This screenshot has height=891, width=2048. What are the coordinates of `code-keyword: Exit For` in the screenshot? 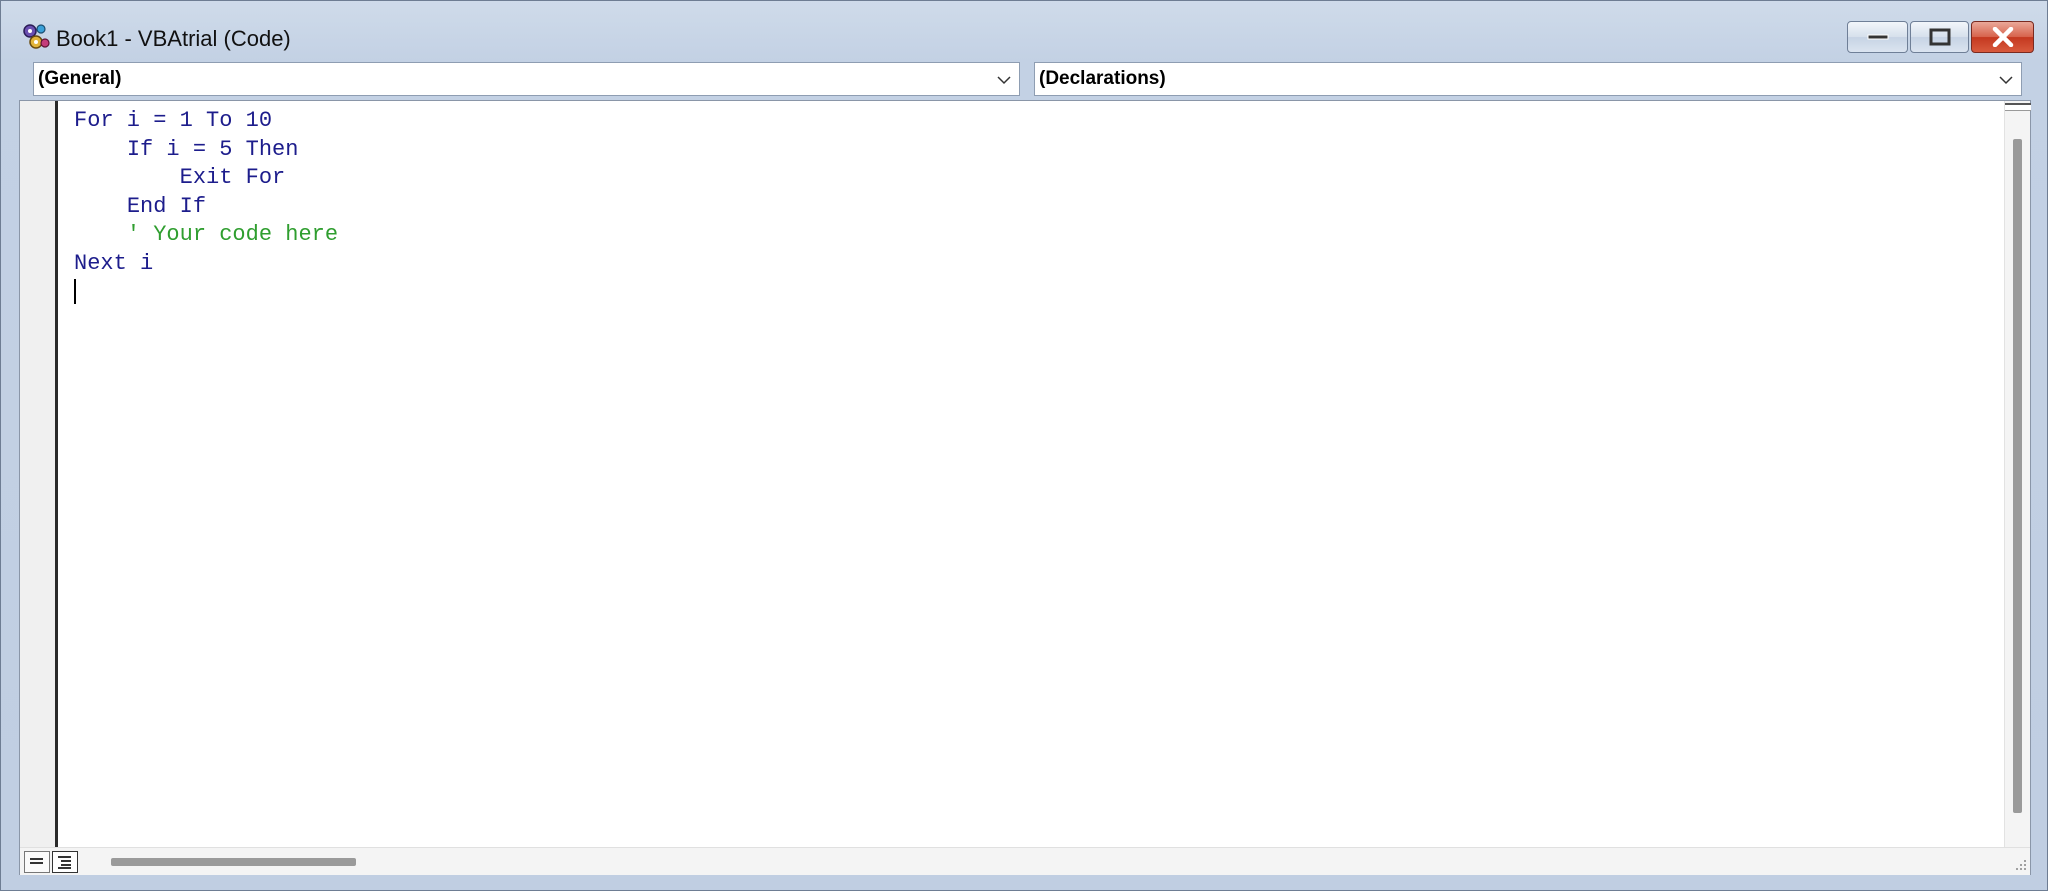 It's located at (232, 178).